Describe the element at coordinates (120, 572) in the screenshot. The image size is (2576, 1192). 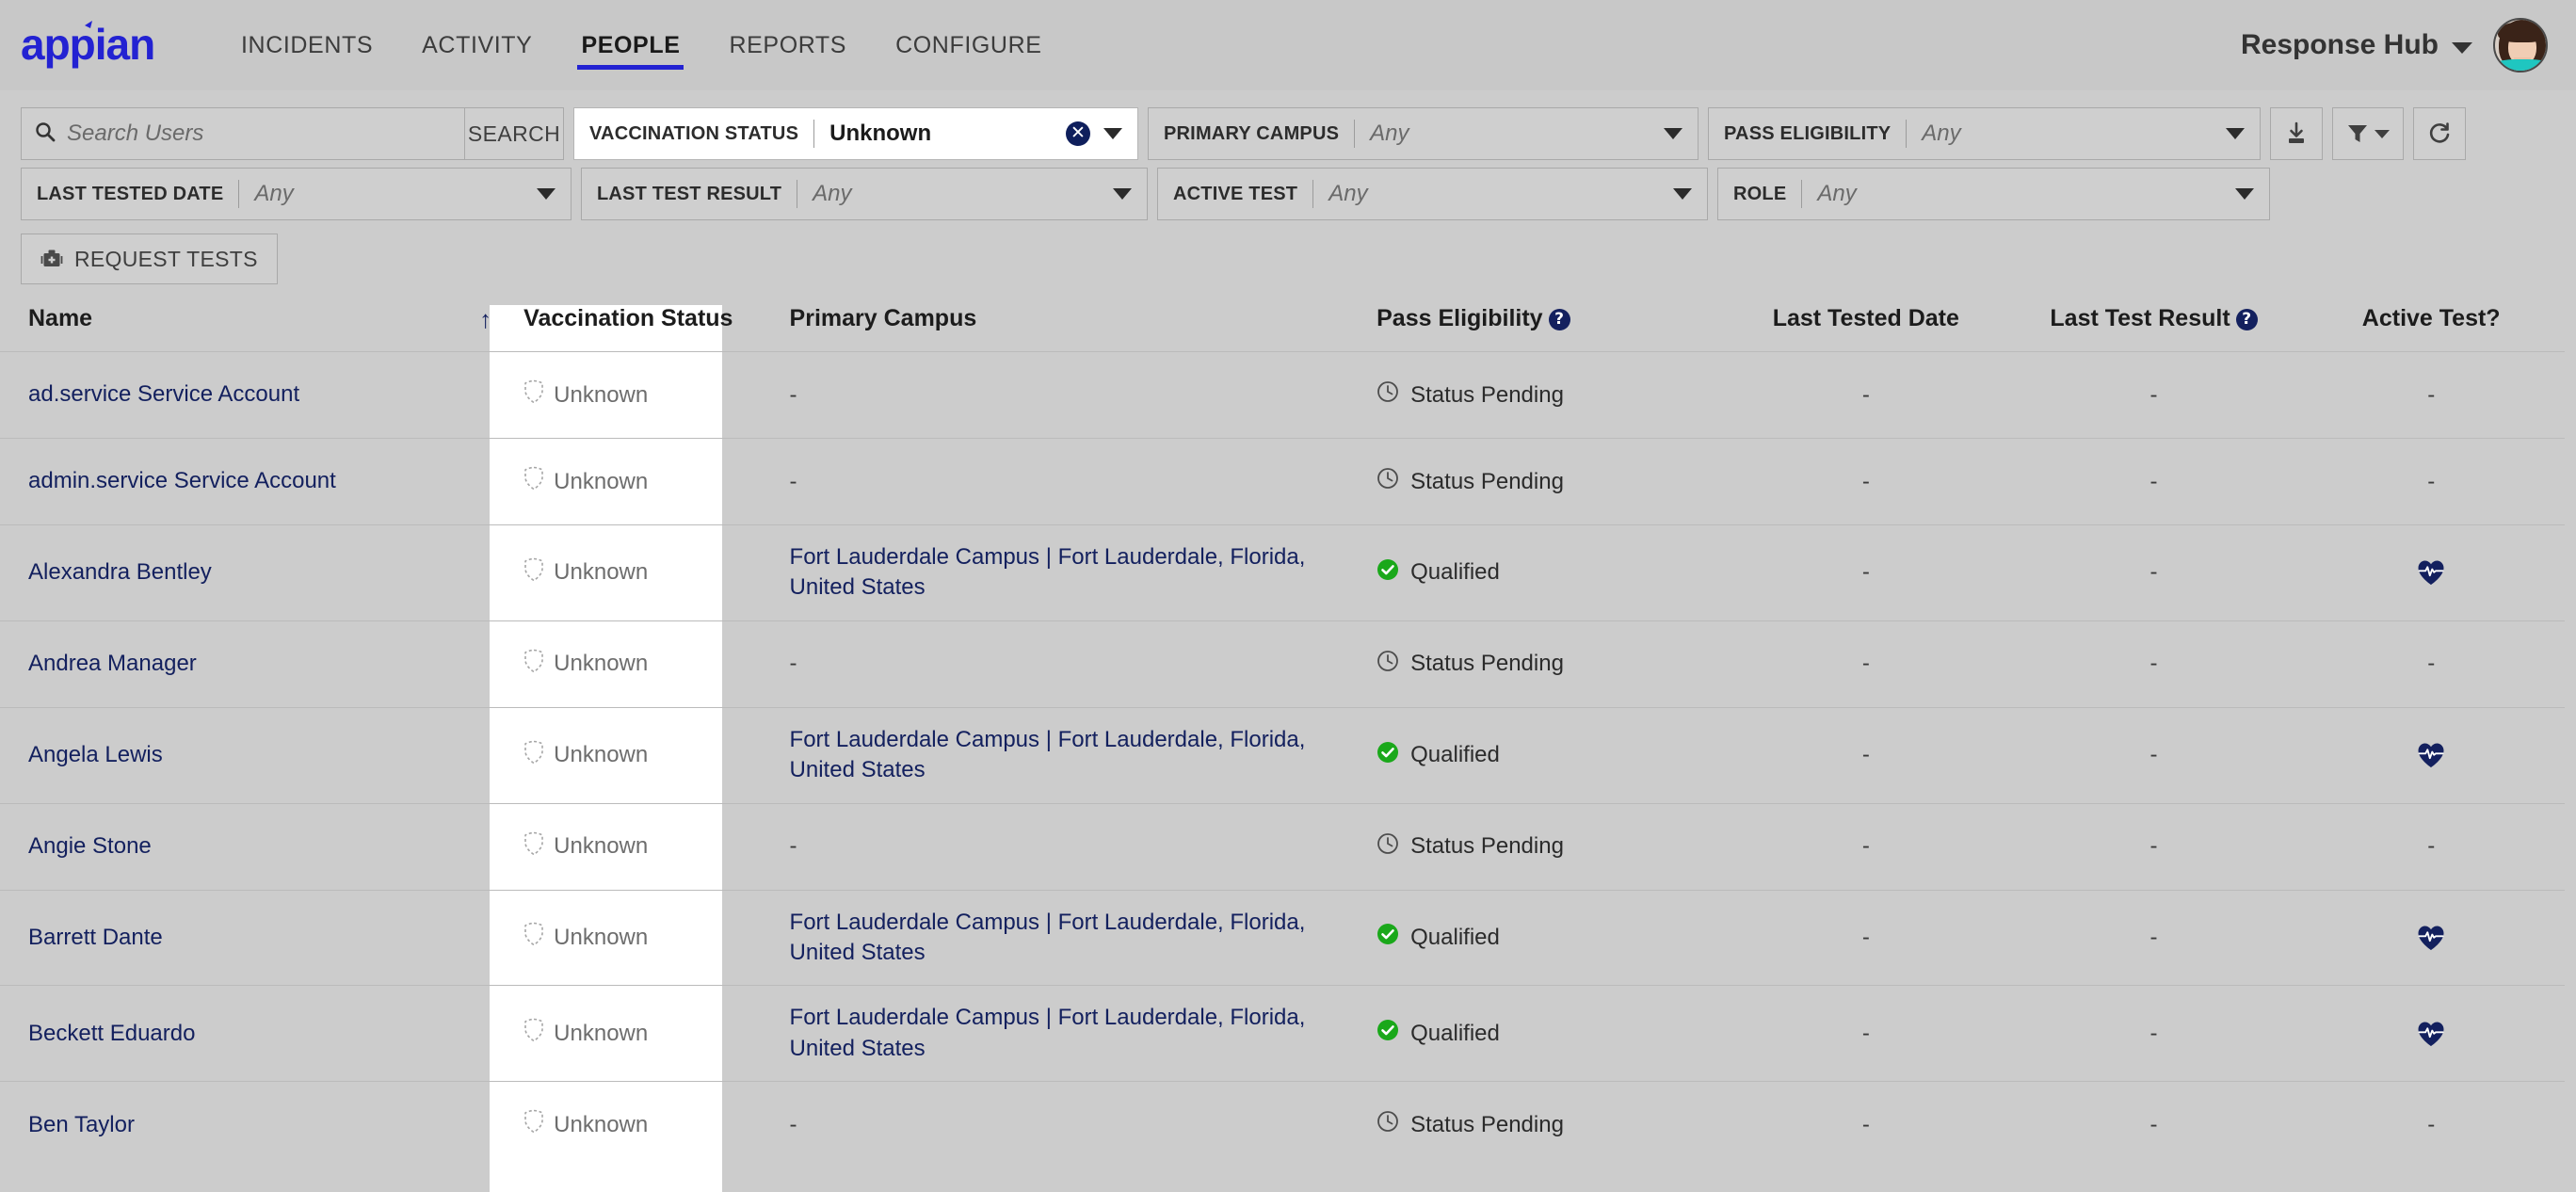
I see `person-name-link: Alexandra Bentley` at that location.